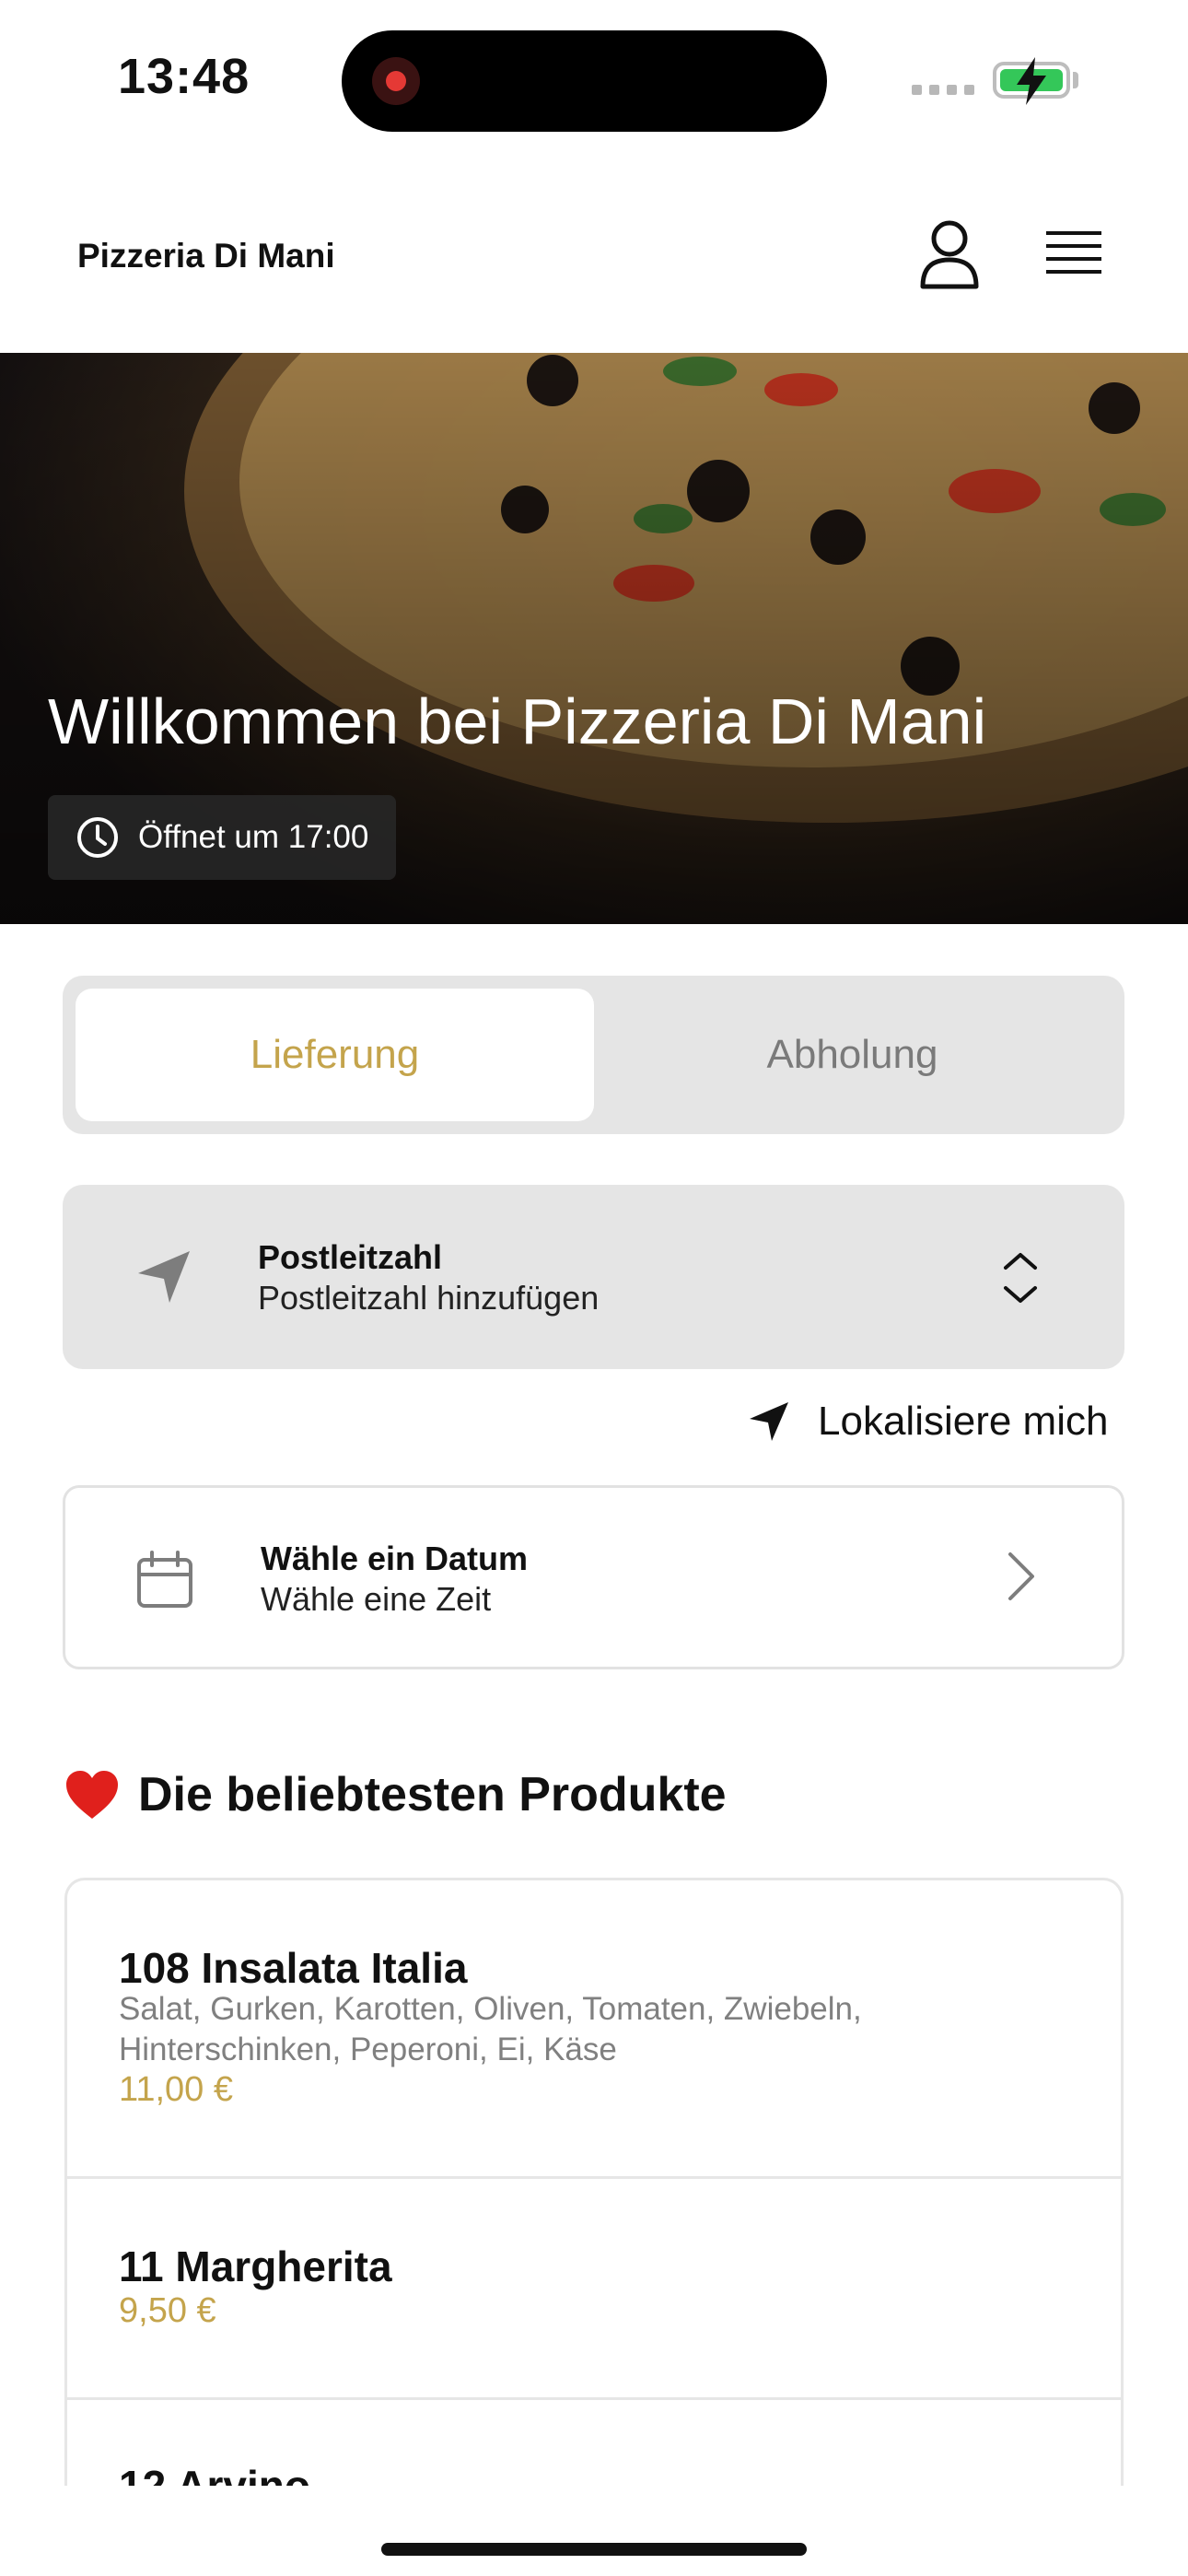 The height and width of the screenshot is (2576, 1188). I want to click on chevron-right-icon, so click(1021, 1576).